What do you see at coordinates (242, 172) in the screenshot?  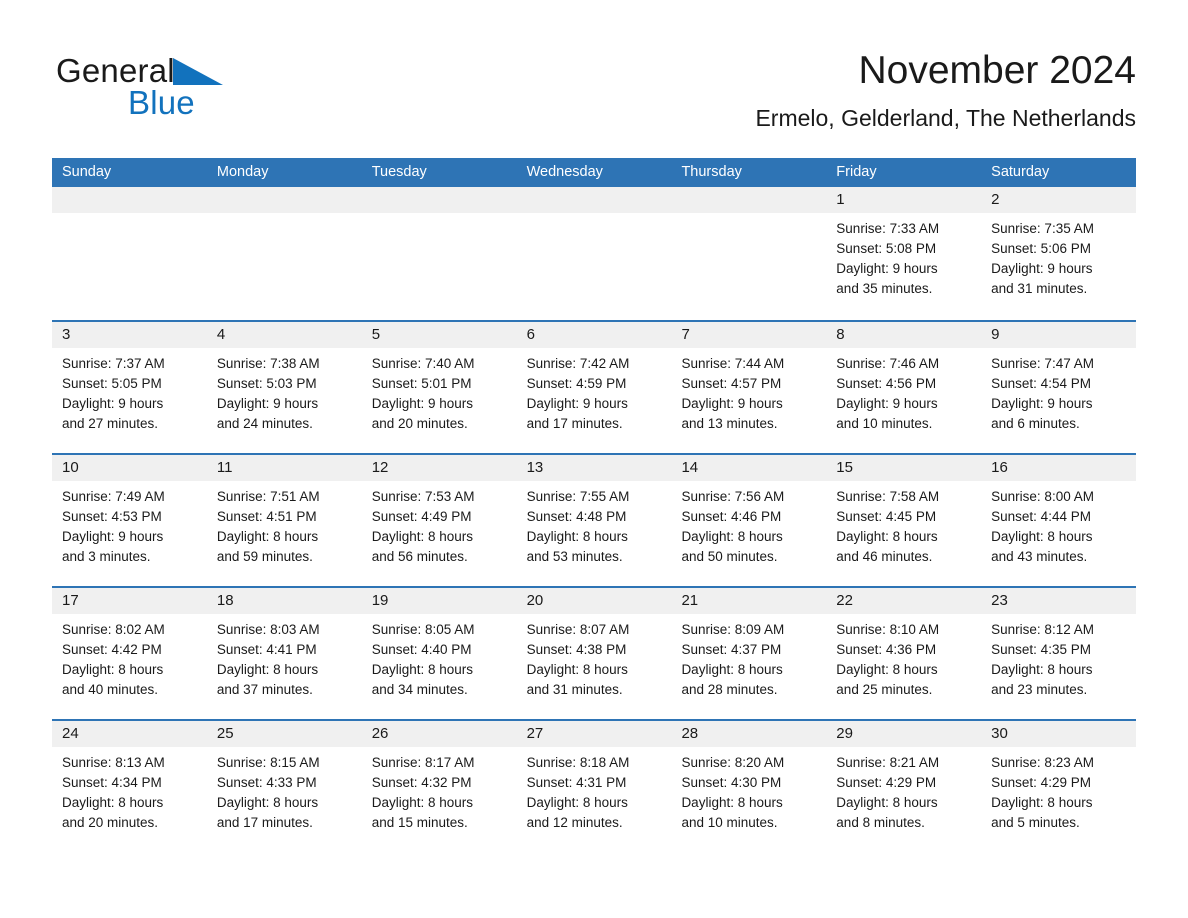 I see `weekday-header-monday: Monday` at bounding box center [242, 172].